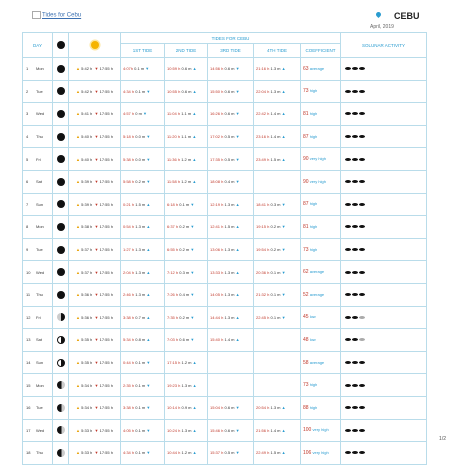 The image size is (452, 465). I want to click on day-cell: 15 Mon, so click(37, 385).